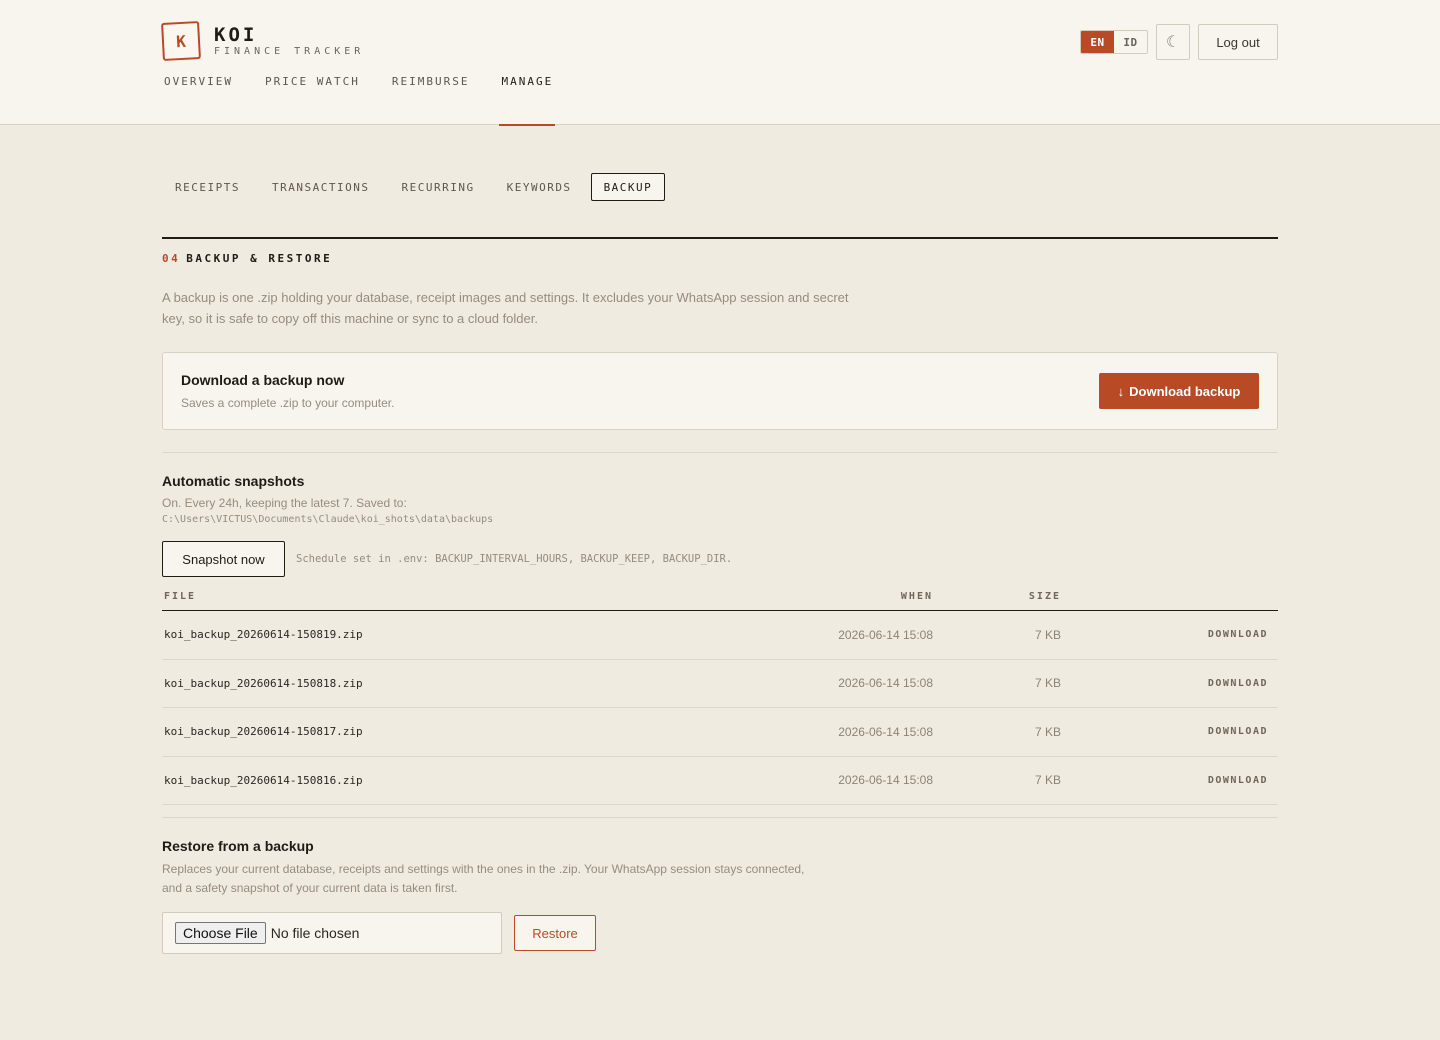  What do you see at coordinates (372, 100) in the screenshot?
I see `main-nav: OVERVIEW PRICE WATCH REIMBURSE MANAGE` at bounding box center [372, 100].